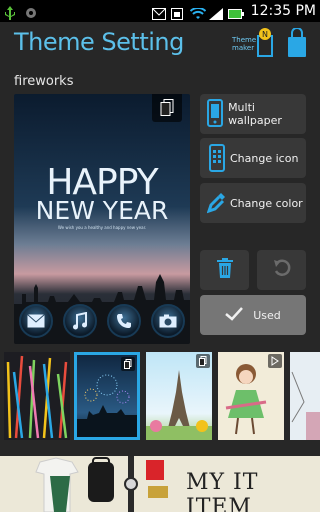 Image resolution: width=320 pixels, height=512 pixels. I want to click on ad-banner: MY IT ITEM, so click(160, 484).